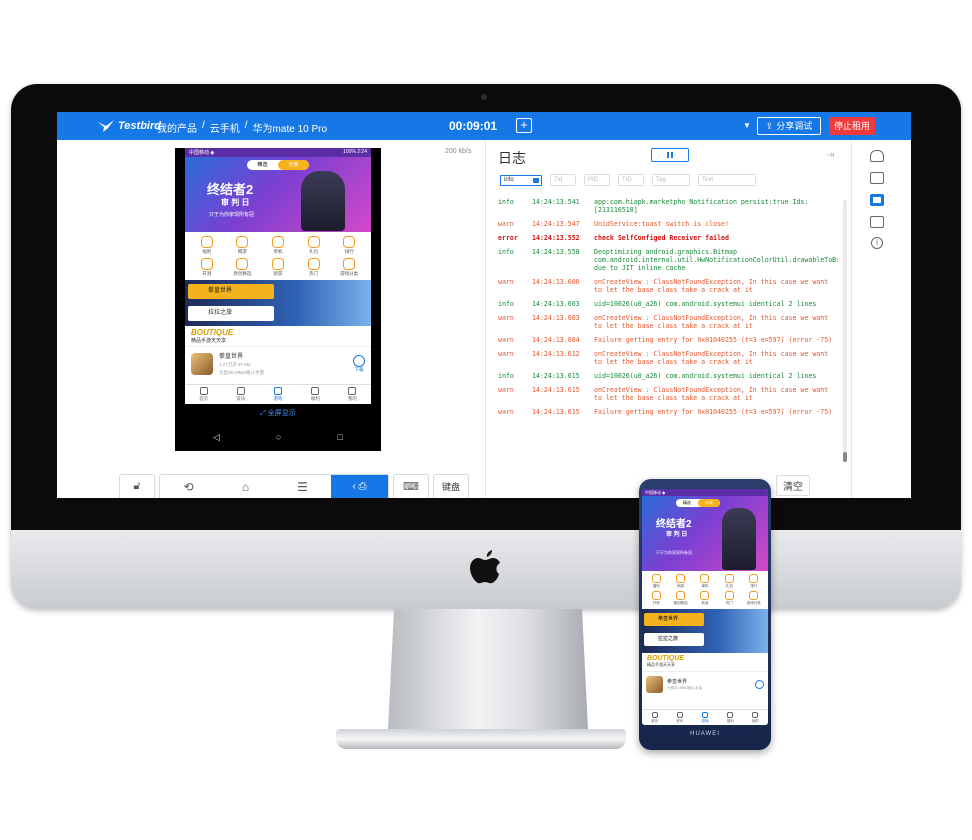 This screenshot has width=972, height=840. I want to click on chevron-down-icon: ▼, so click(747, 125).